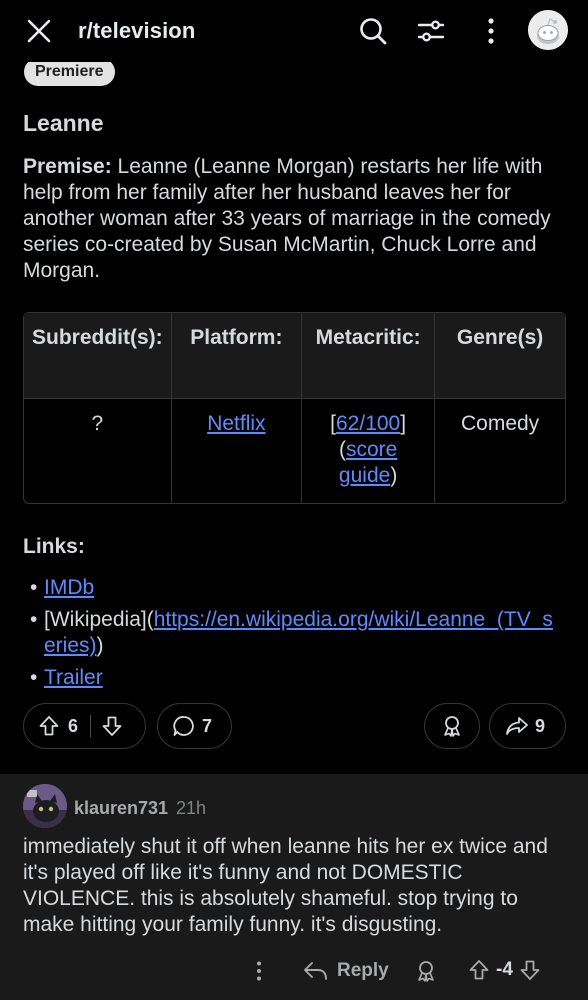  I want to click on comment-timestamp: 21h, so click(191, 808).